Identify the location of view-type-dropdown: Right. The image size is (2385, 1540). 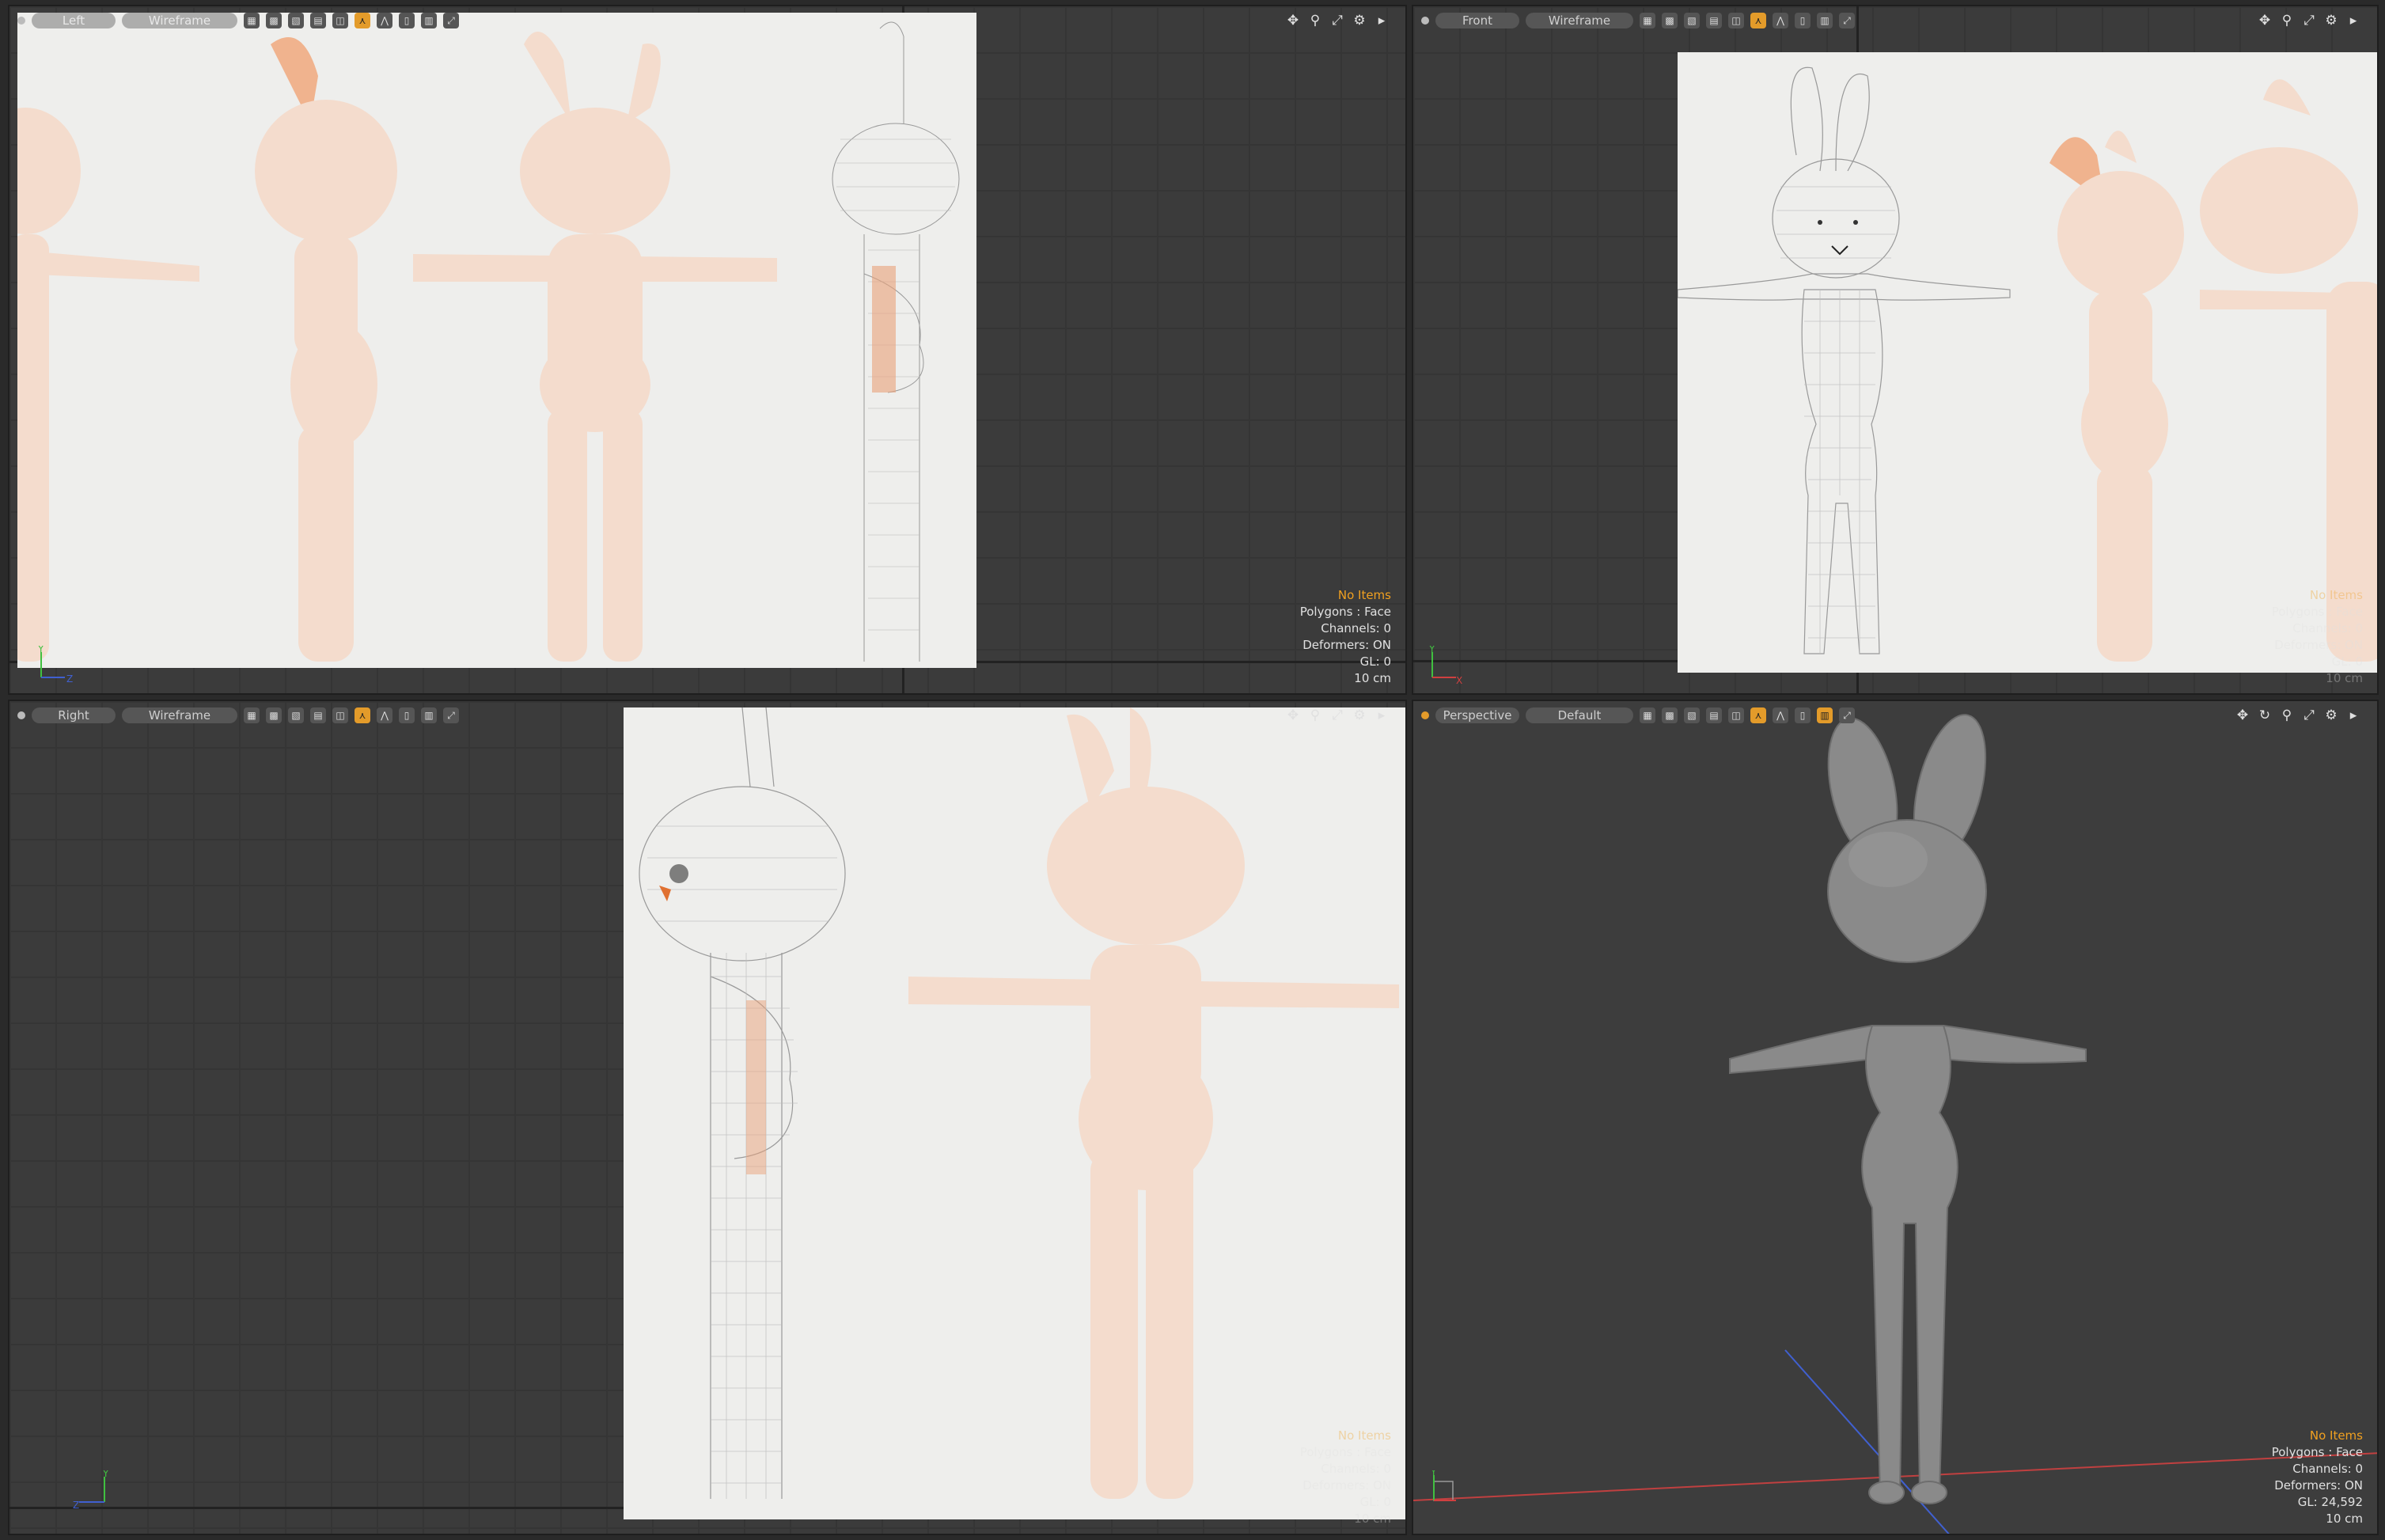
(74, 715).